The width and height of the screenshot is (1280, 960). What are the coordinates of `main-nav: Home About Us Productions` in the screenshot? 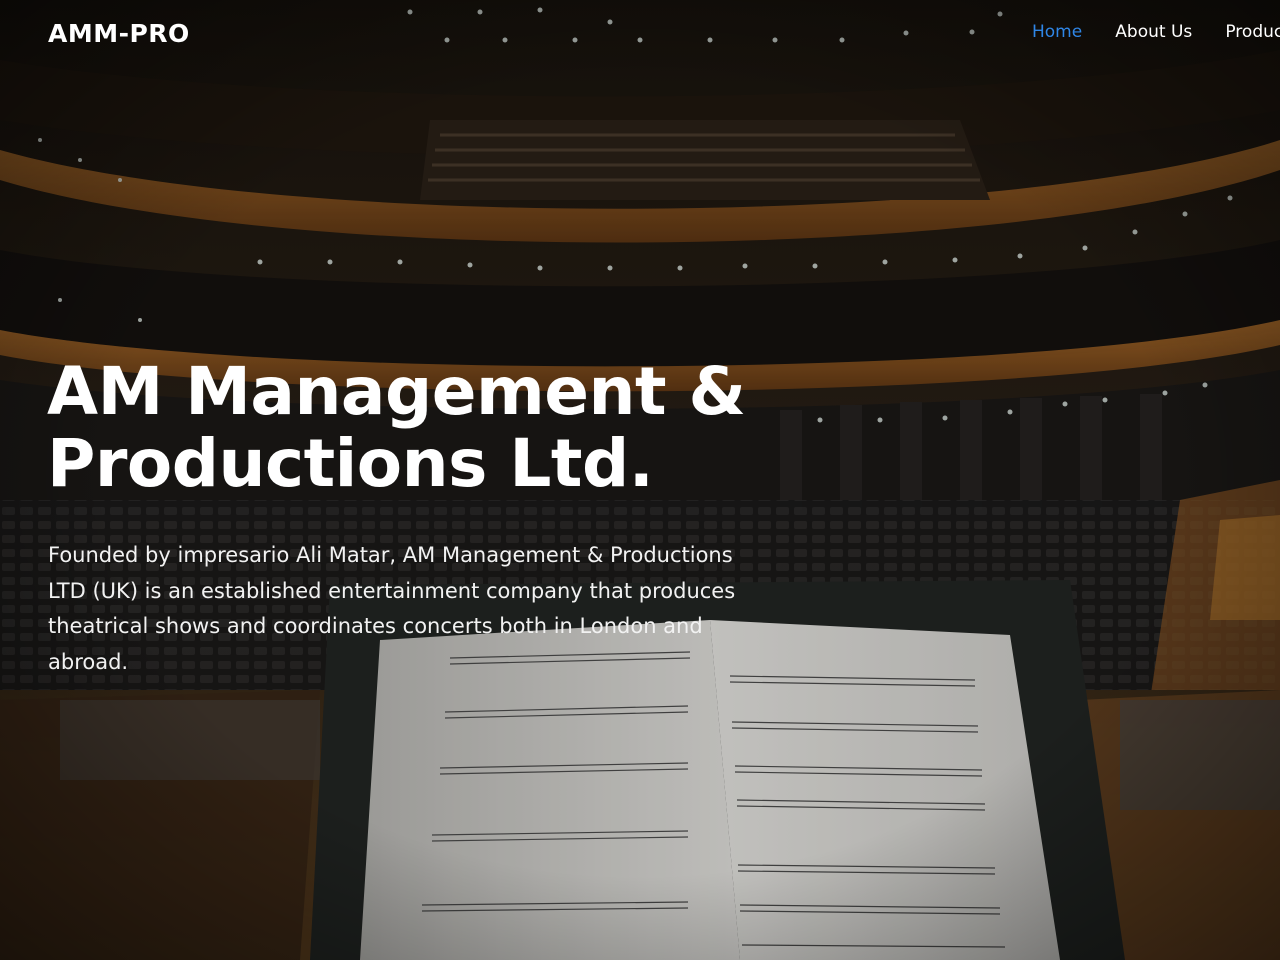 It's located at (1156, 32).